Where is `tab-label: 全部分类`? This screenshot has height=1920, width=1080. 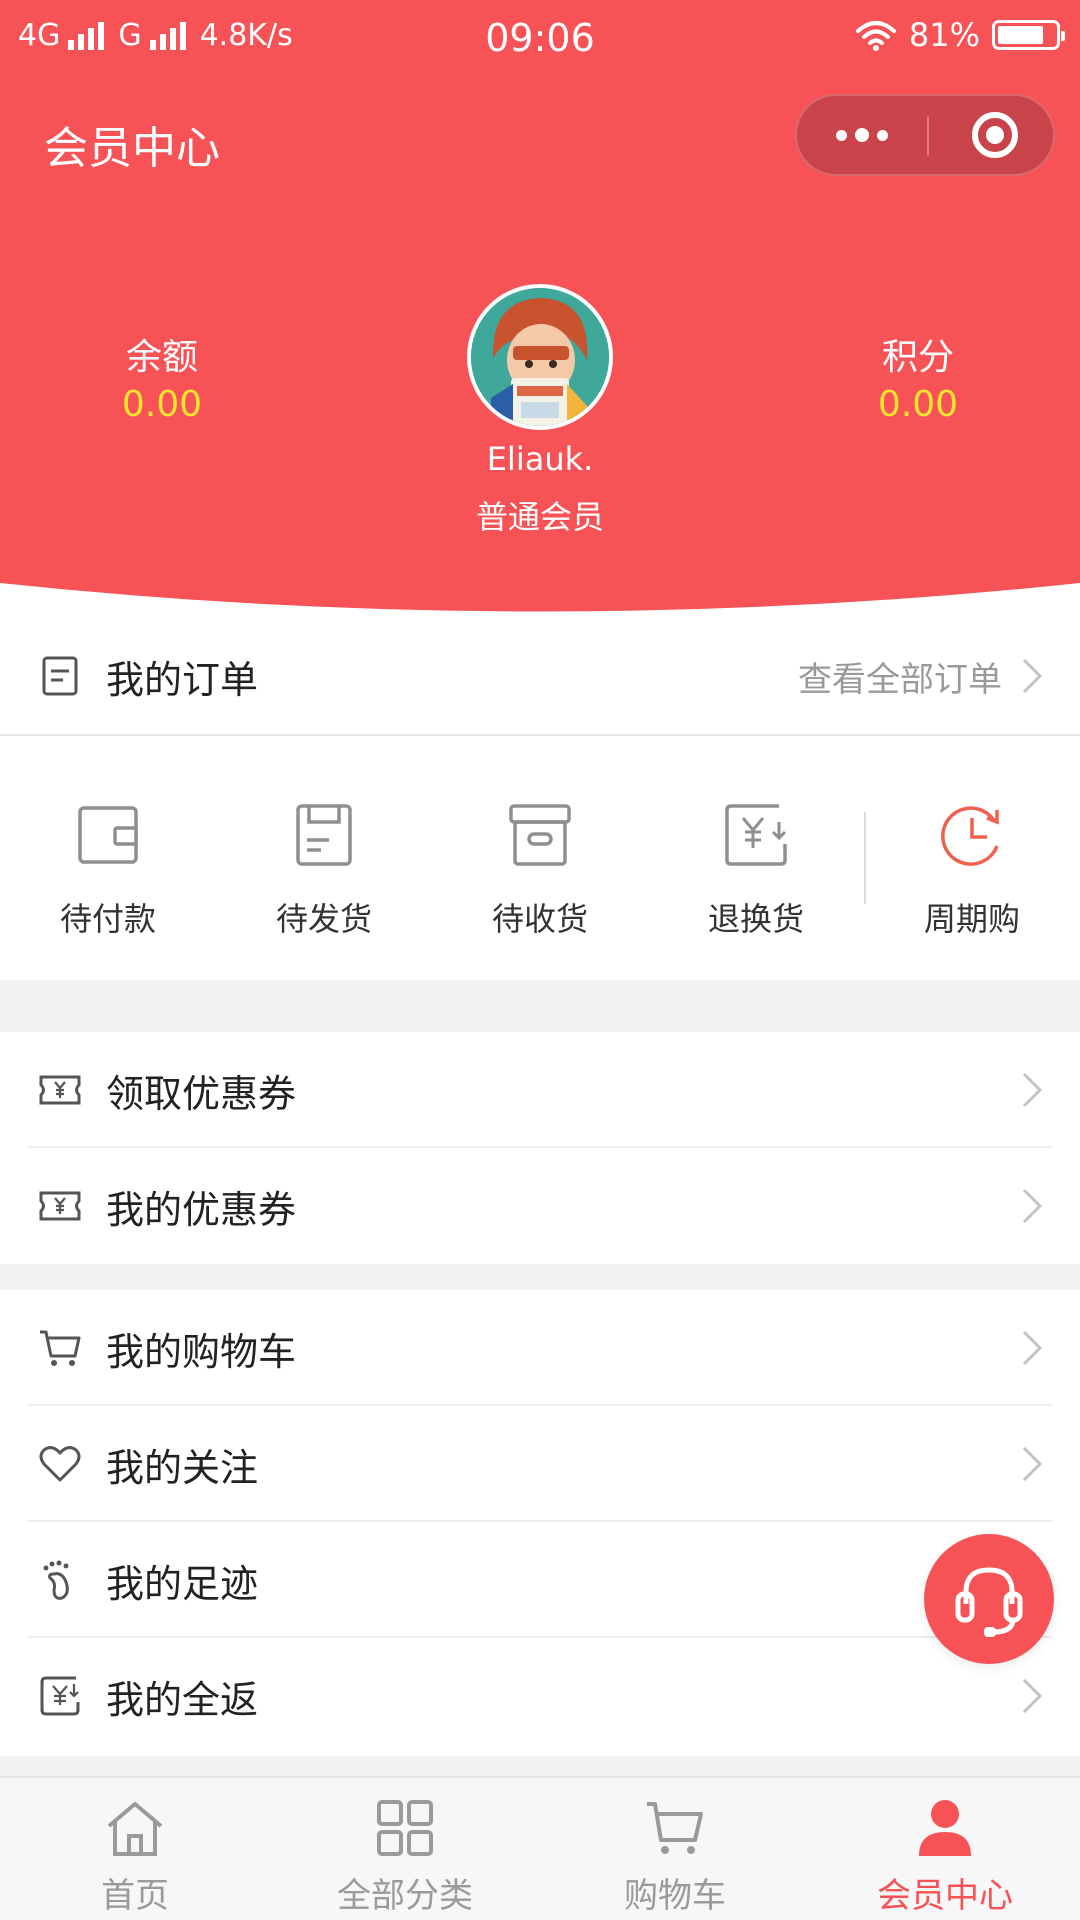 tab-label: 全部分类 is located at coordinates (405, 1896).